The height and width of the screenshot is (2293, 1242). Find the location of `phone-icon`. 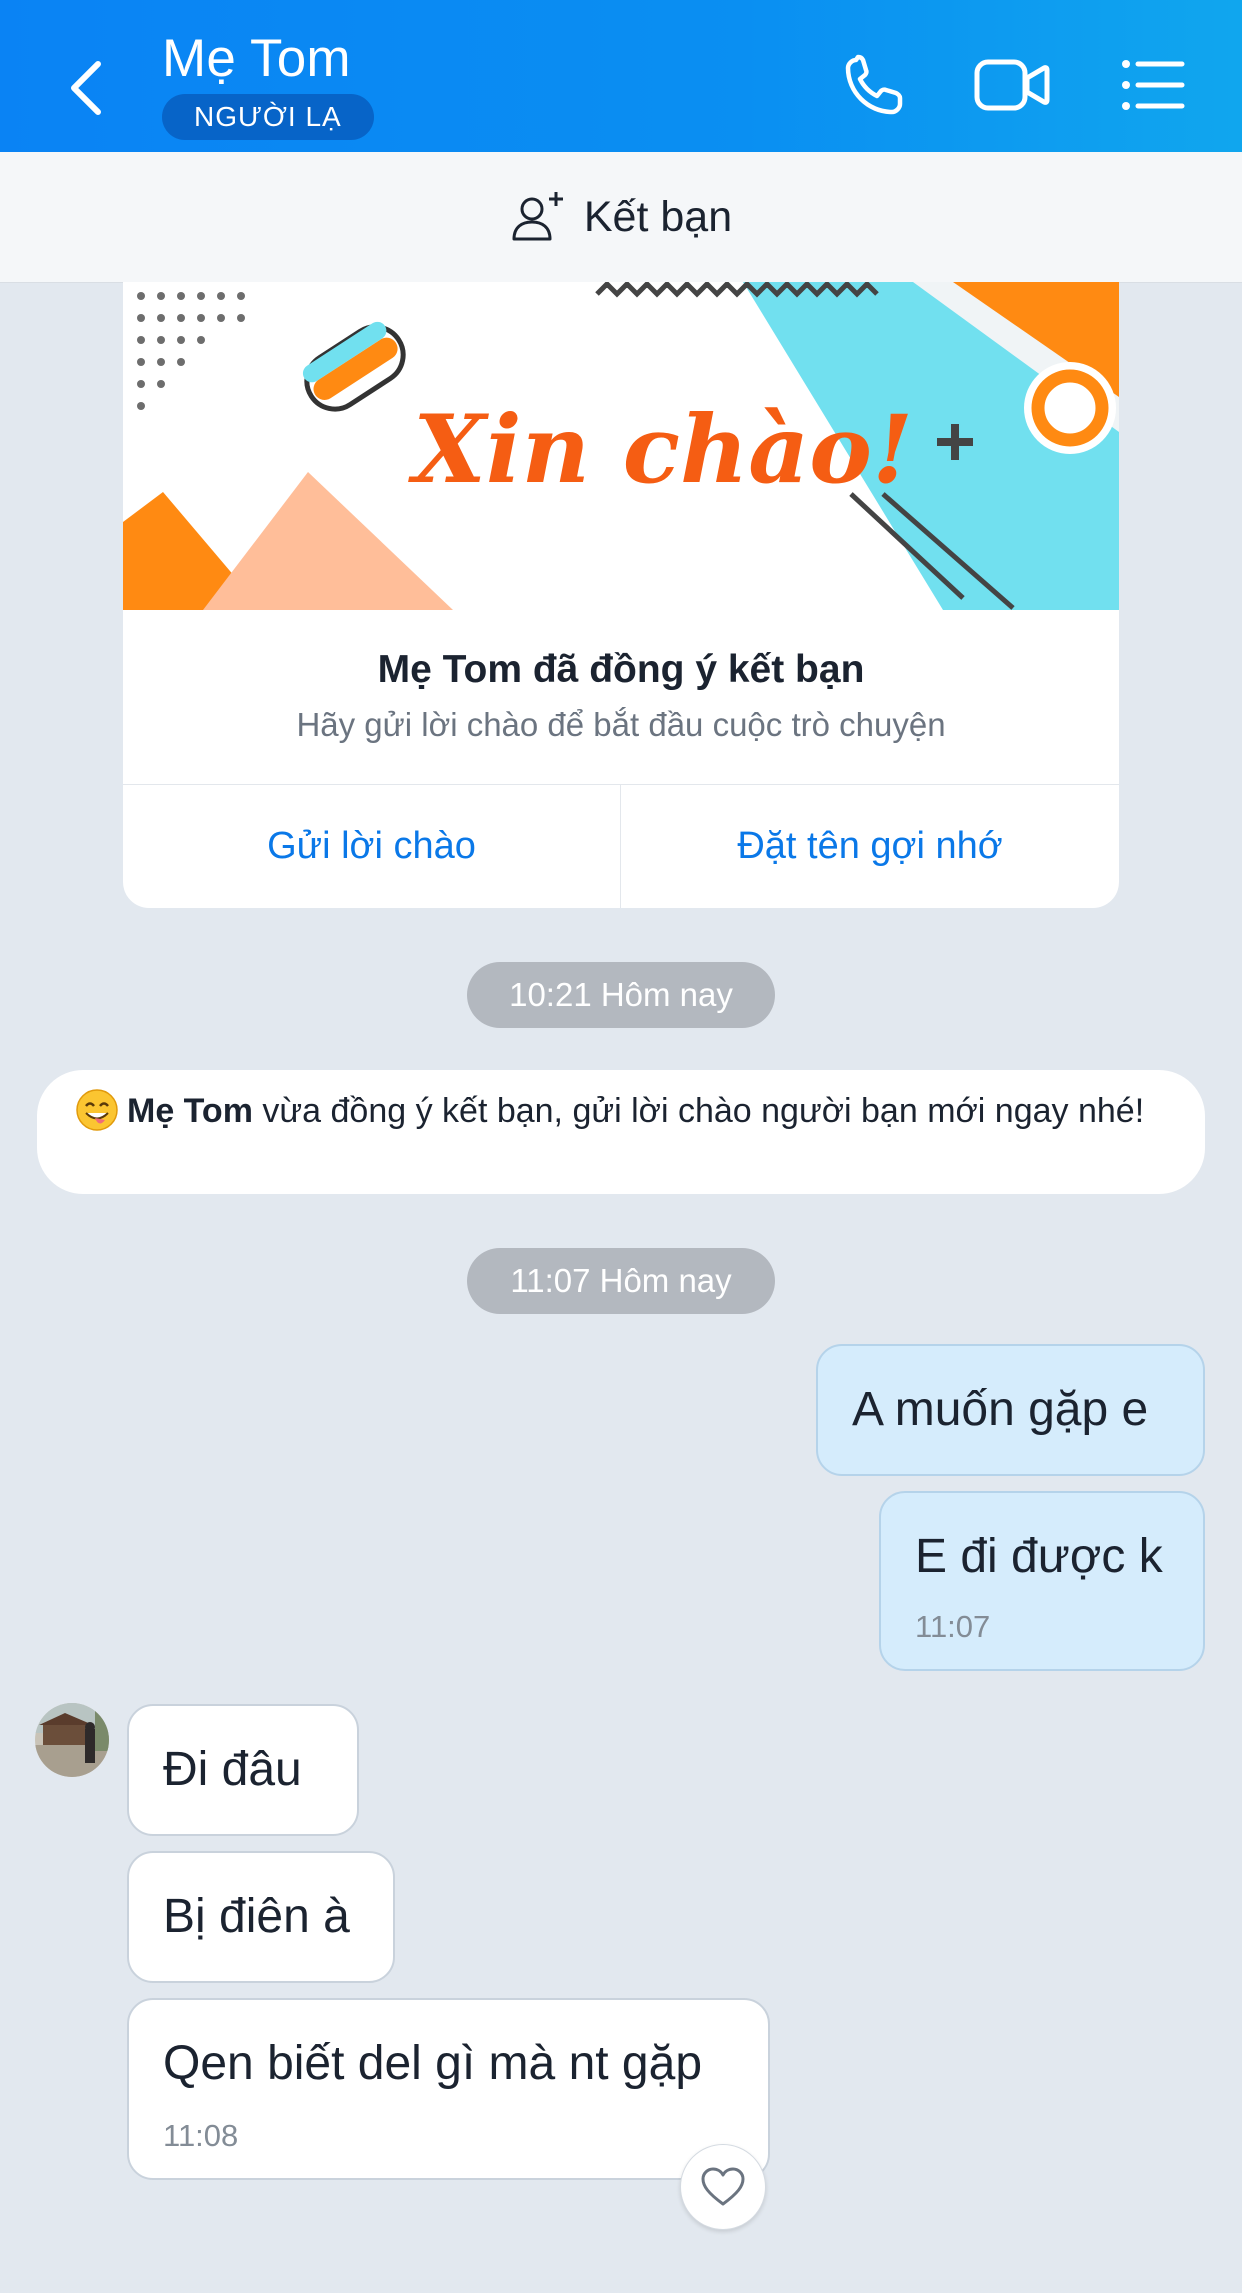

phone-icon is located at coordinates (874, 84).